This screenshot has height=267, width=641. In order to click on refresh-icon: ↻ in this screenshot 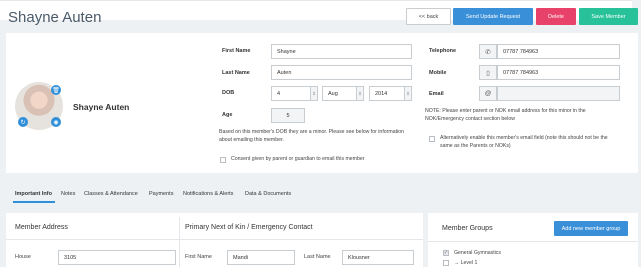, I will do `click(23, 122)`.